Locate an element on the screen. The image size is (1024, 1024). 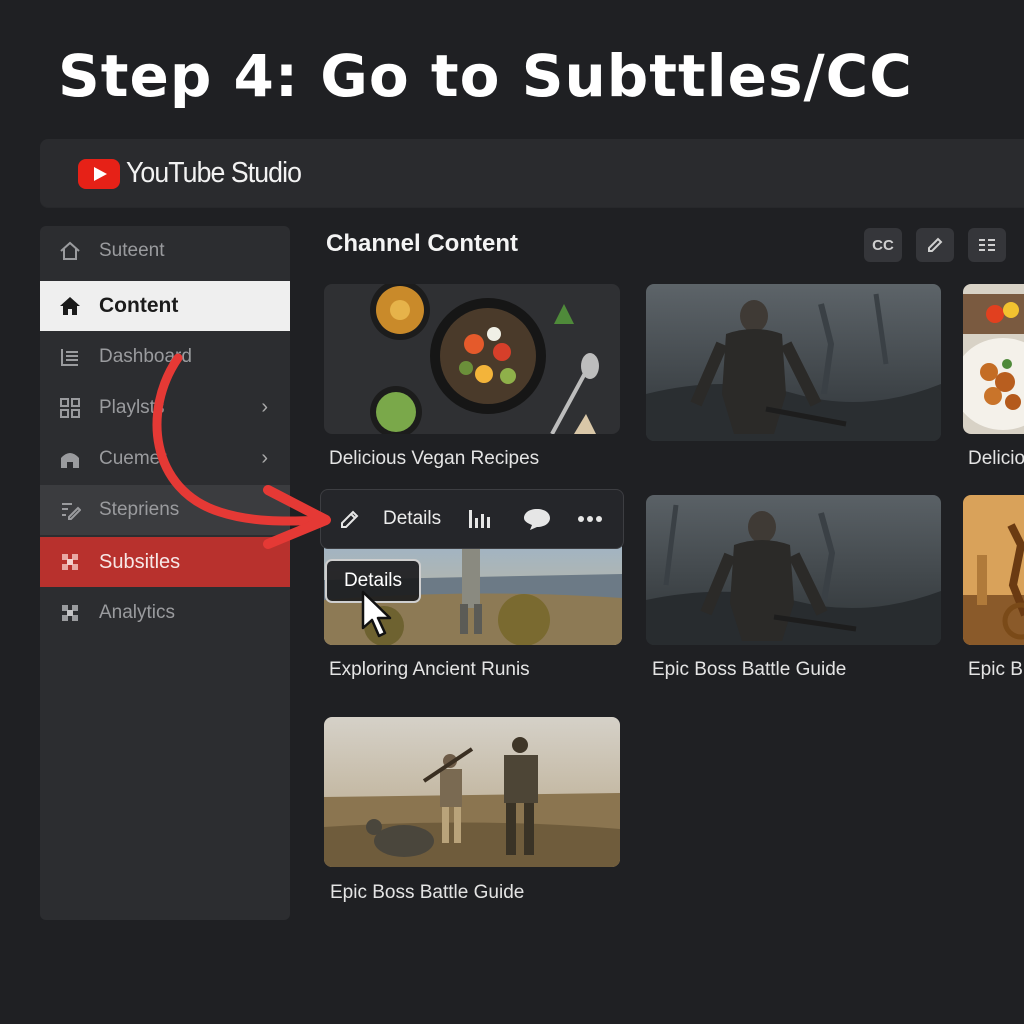
youtube-studio-logo: YouTube Studio is located at coordinates (197, 173).